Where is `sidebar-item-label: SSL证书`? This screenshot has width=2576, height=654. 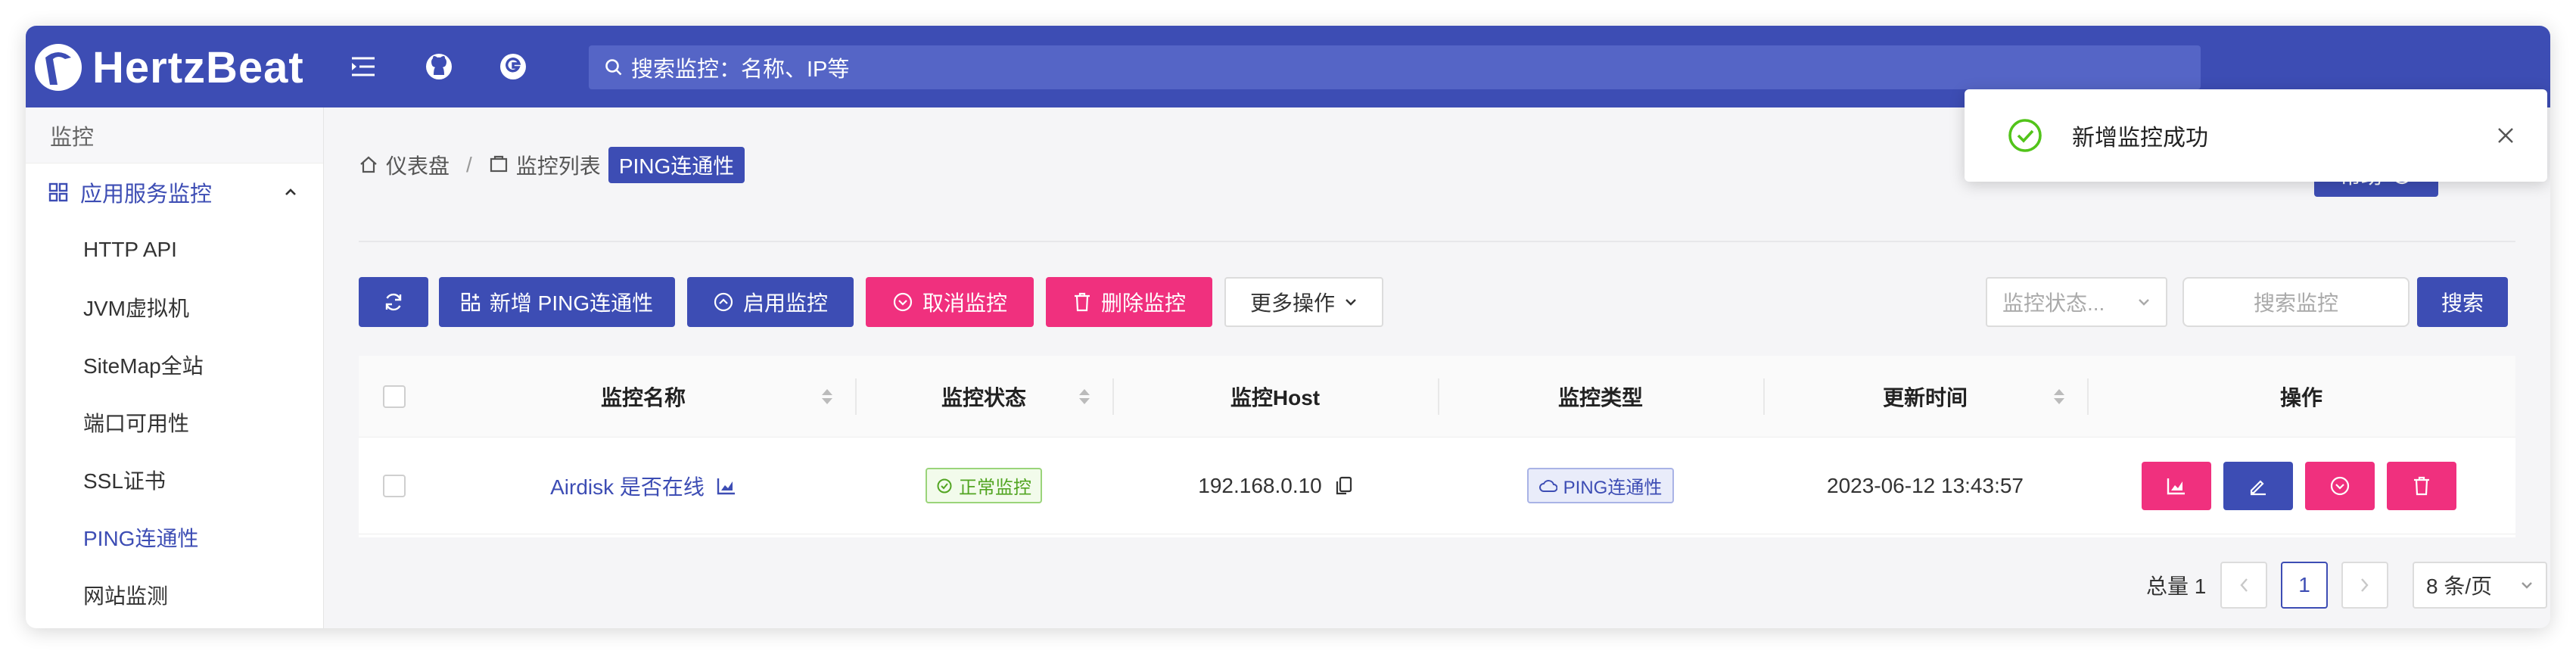 sidebar-item-label: SSL证书 is located at coordinates (124, 481).